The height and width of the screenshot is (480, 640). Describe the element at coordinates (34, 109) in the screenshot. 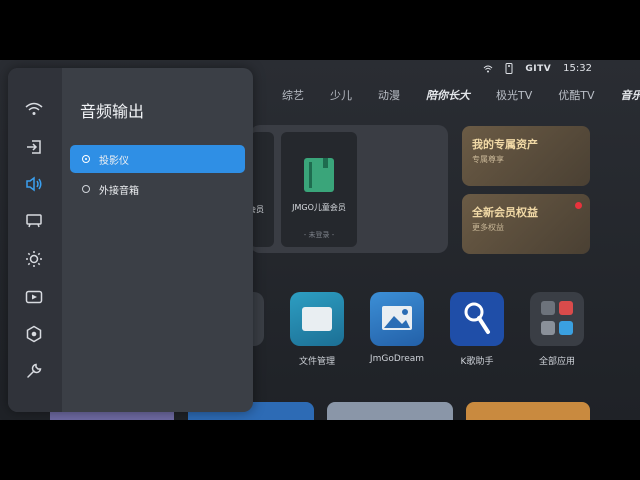

I see `wifi-icon` at that location.